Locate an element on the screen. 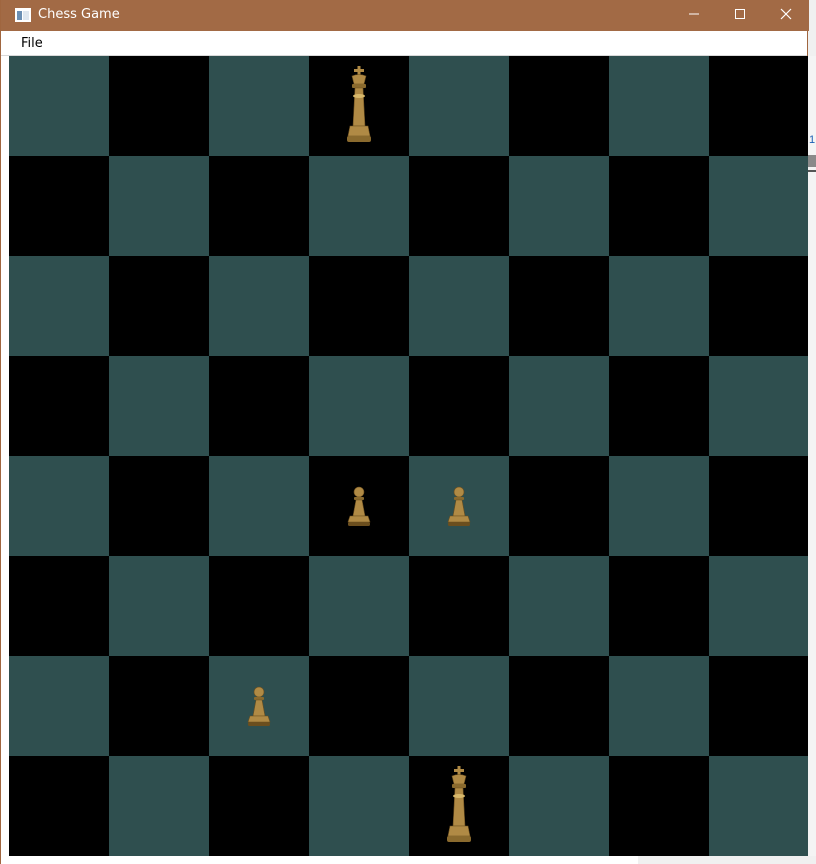 The height and width of the screenshot is (864, 816). close-icon is located at coordinates (786, 16).